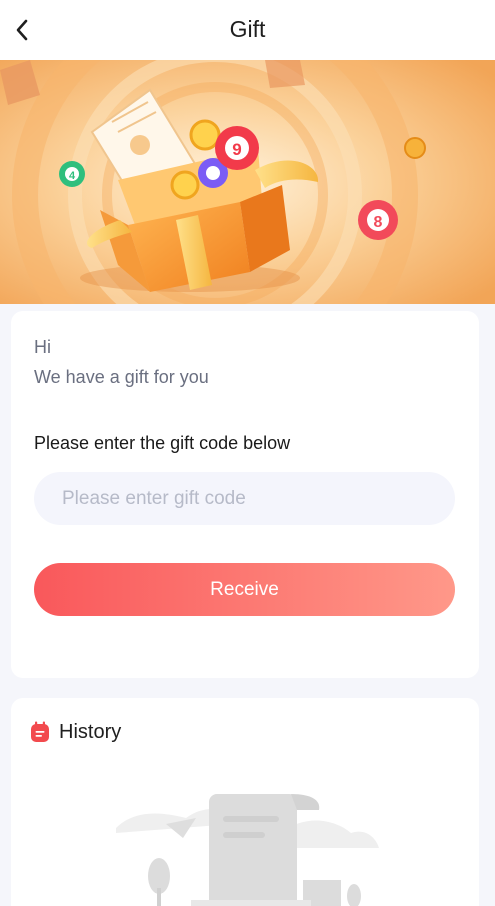  Describe the element at coordinates (244, 498) in the screenshot. I see `gift-code-input` at that location.